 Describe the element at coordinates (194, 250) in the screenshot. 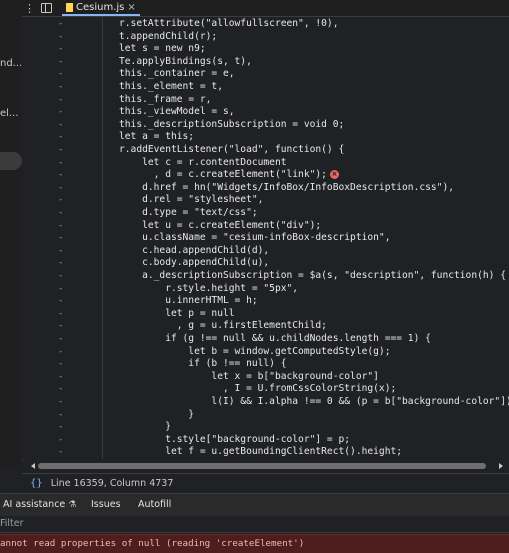

I see `code-text: c.head.appendChild(d),` at that location.